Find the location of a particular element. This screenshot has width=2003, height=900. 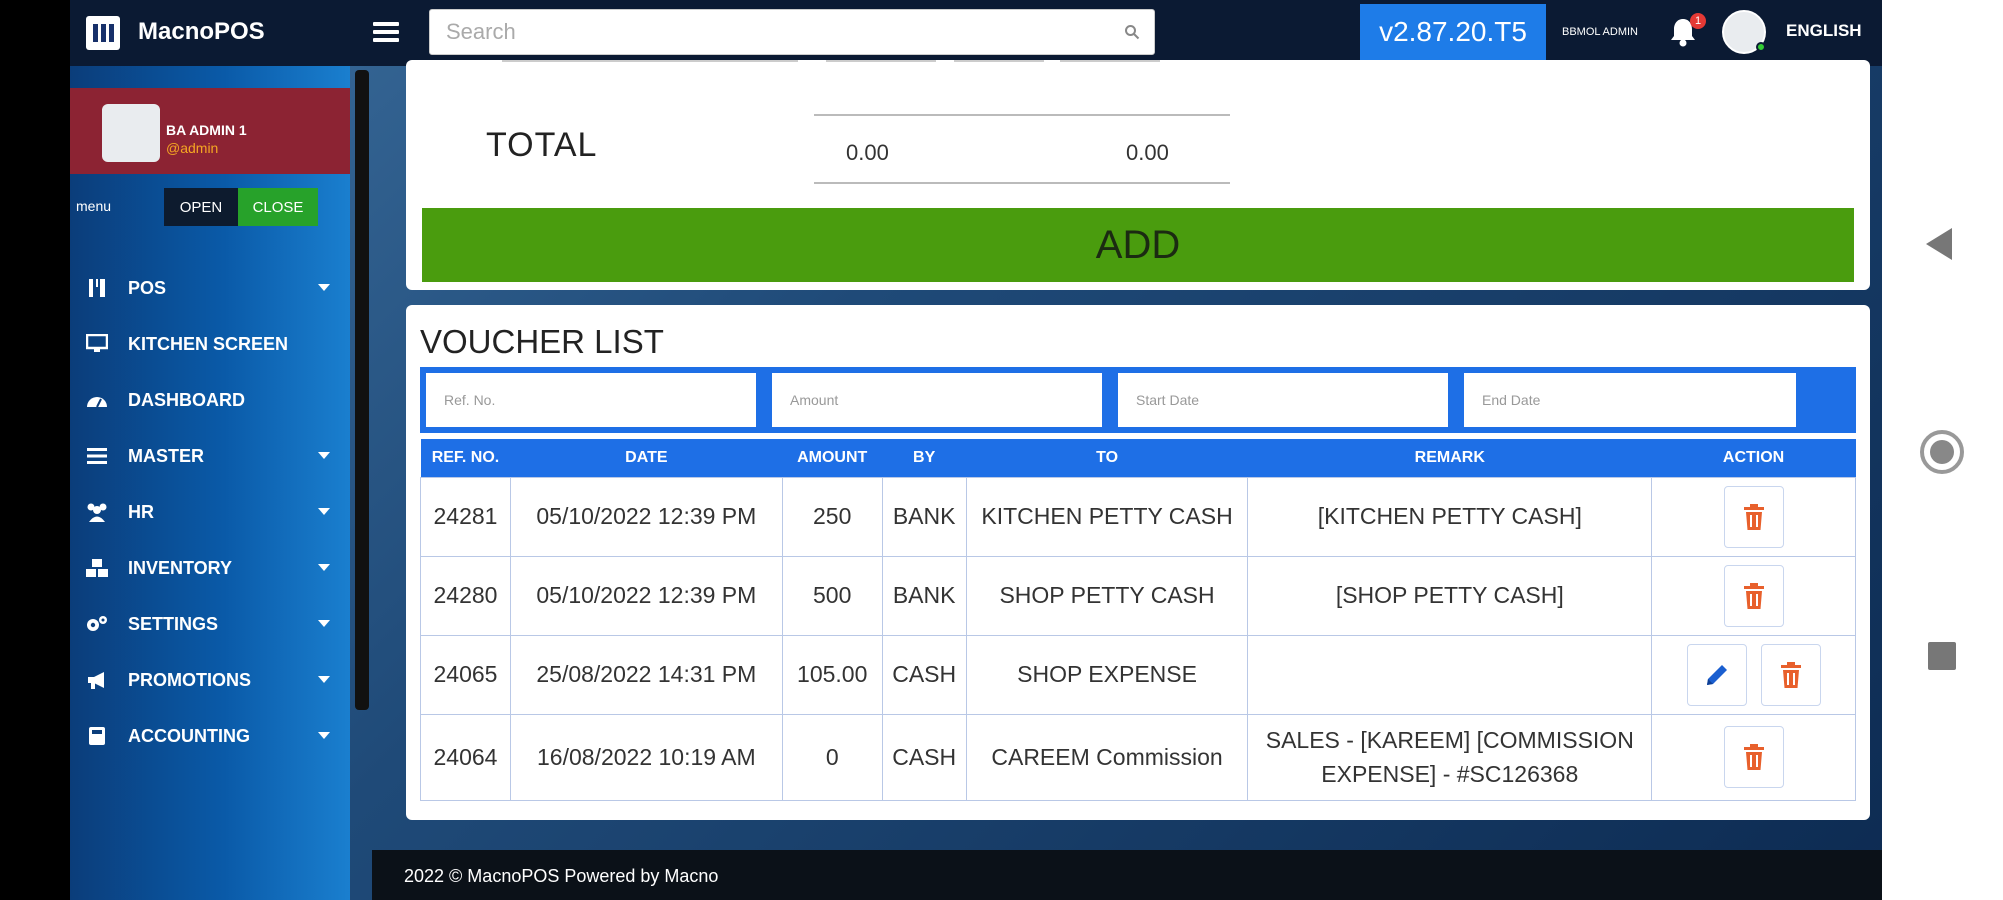

sidebar-item-label: POS is located at coordinates (147, 287).